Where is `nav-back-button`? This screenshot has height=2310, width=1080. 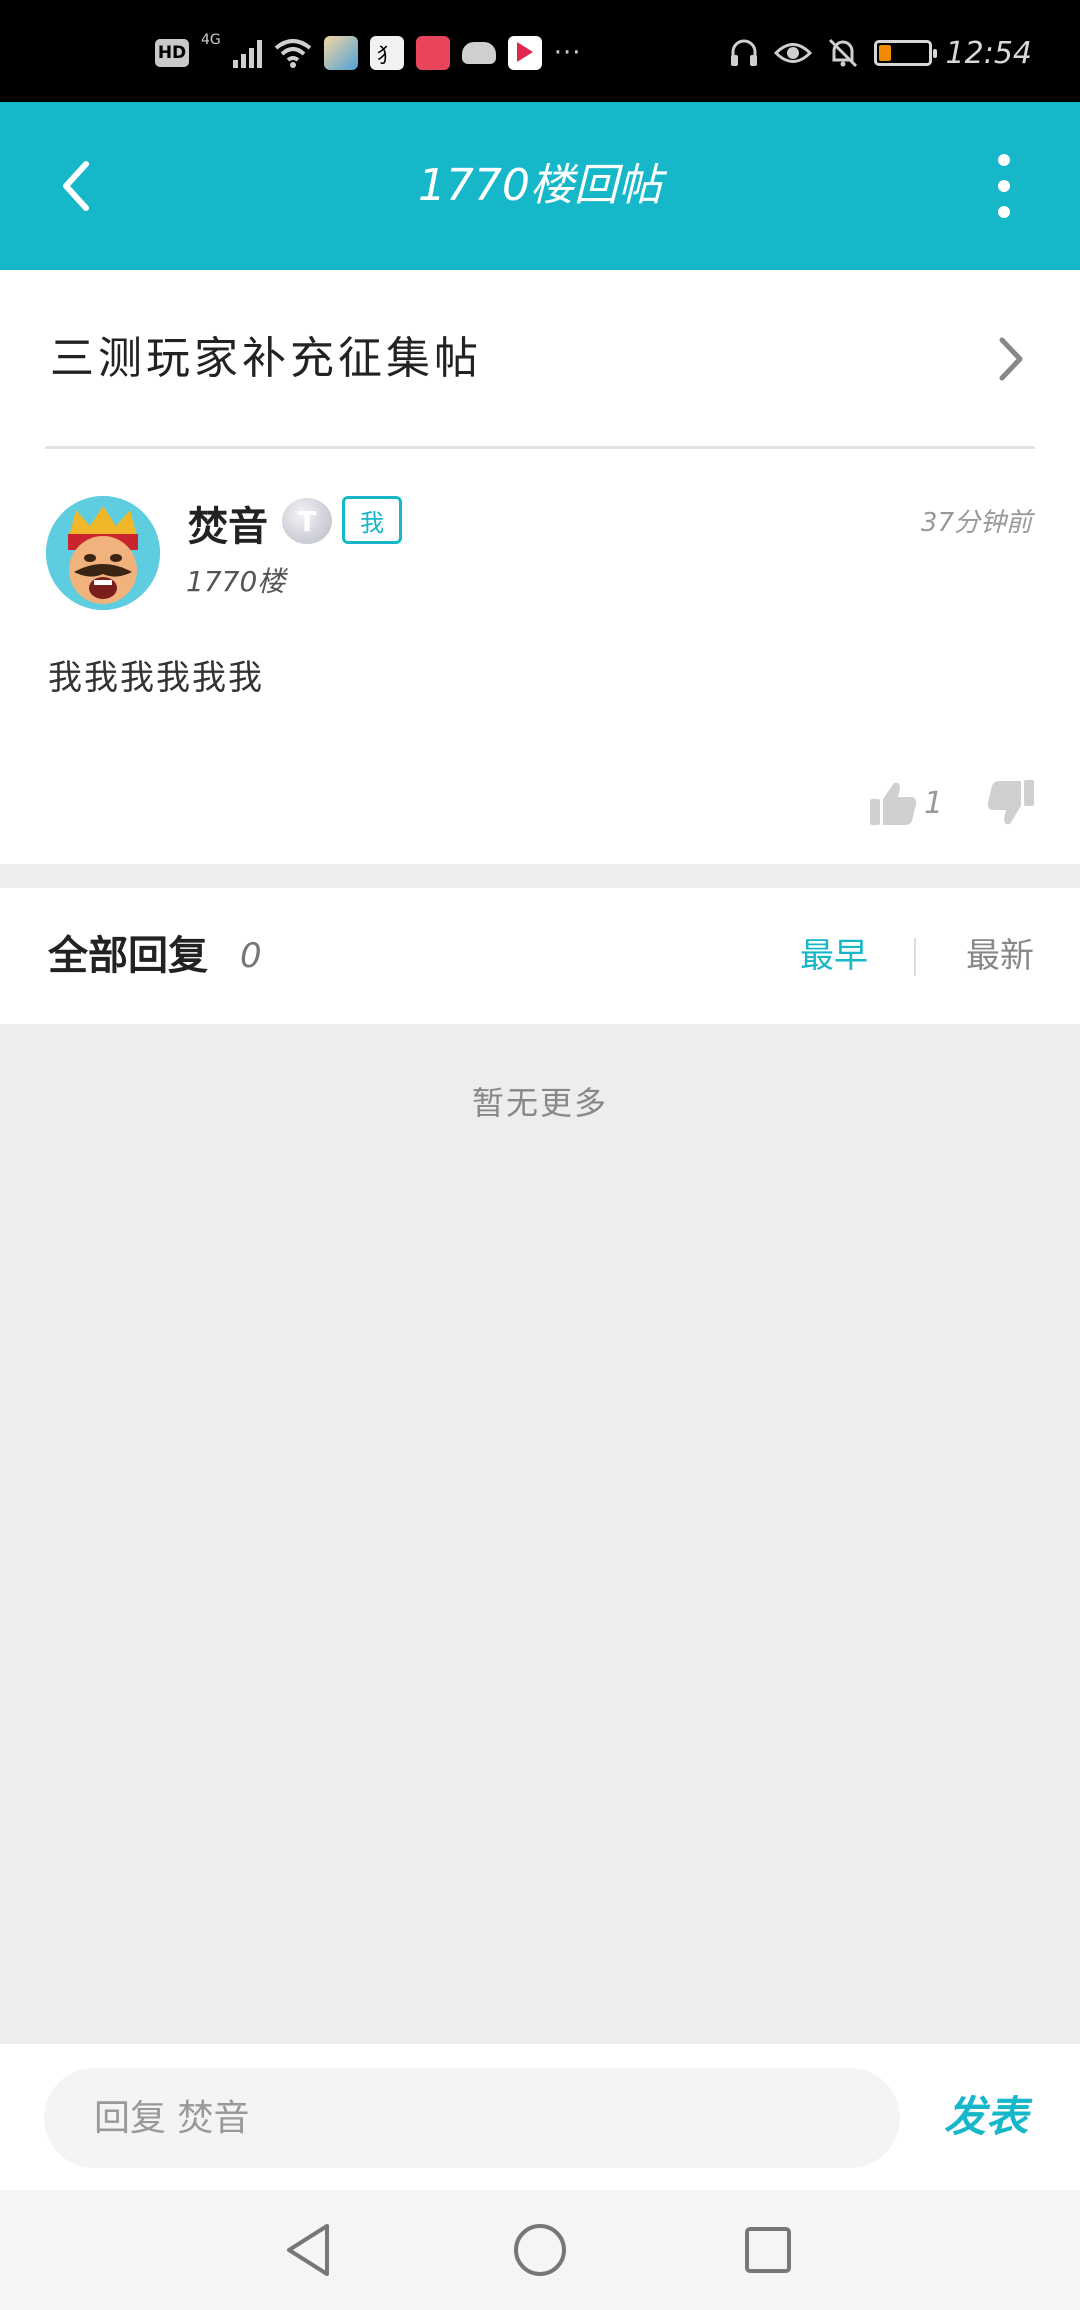
nav-back-button is located at coordinates (308, 2250).